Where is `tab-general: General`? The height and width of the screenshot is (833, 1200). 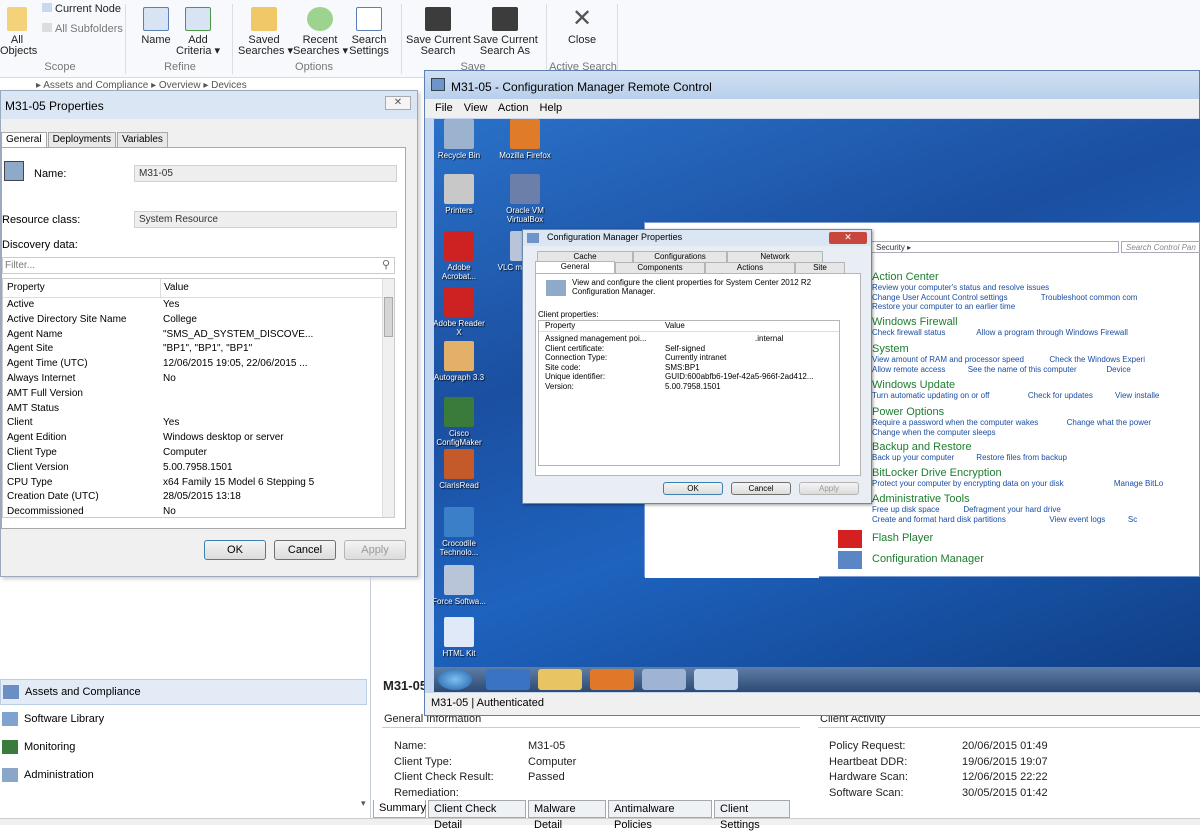
tab-general: General is located at coordinates (24, 140).